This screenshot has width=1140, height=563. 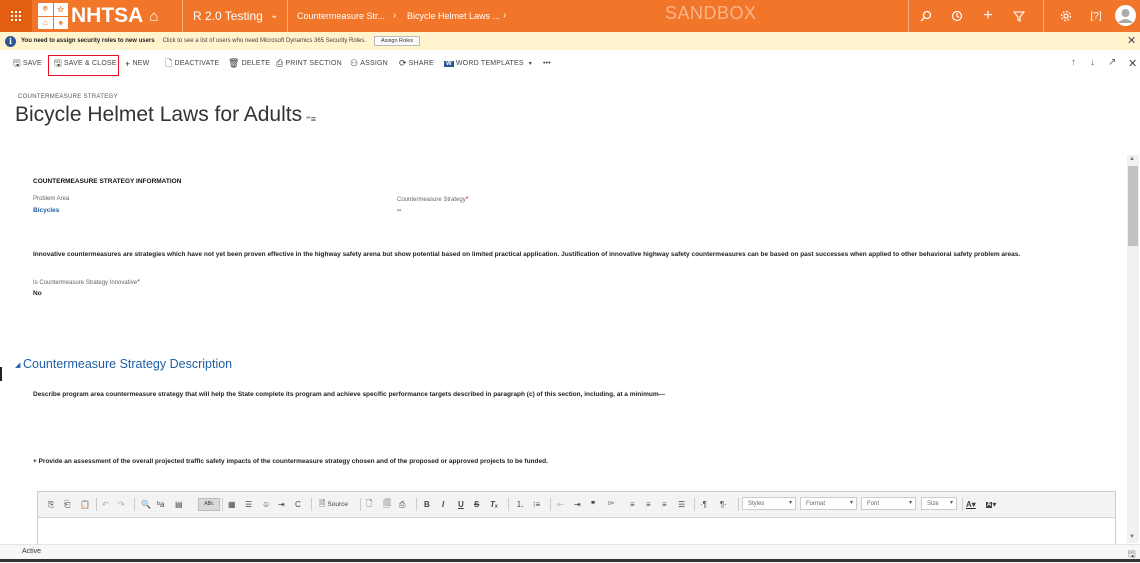 What do you see at coordinates (105, 504) in the screenshot?
I see `undo-icon: ↶` at bounding box center [105, 504].